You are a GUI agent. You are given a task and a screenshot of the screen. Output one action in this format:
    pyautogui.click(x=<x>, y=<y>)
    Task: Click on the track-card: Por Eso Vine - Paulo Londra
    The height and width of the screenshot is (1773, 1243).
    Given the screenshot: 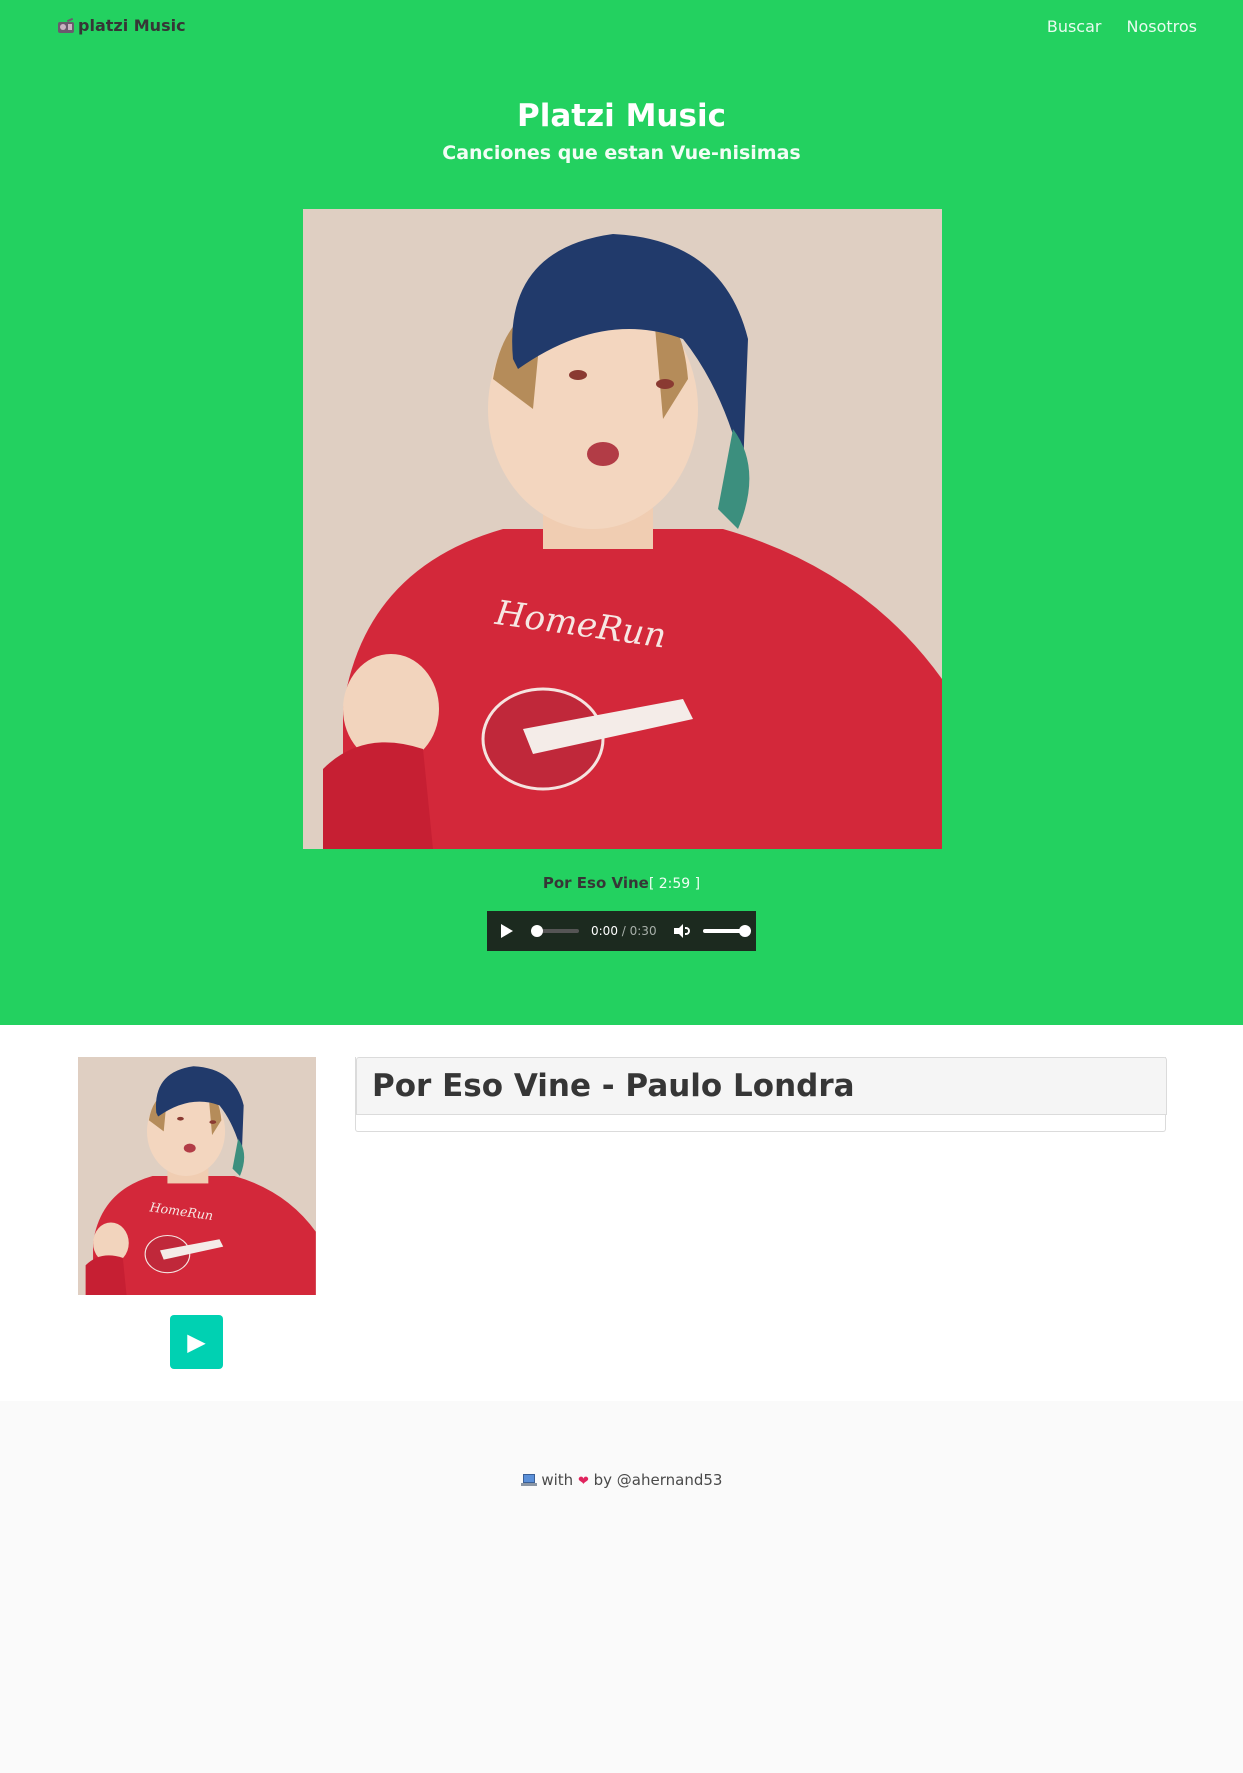 What is the action you would take?
    pyautogui.click(x=761, y=1094)
    